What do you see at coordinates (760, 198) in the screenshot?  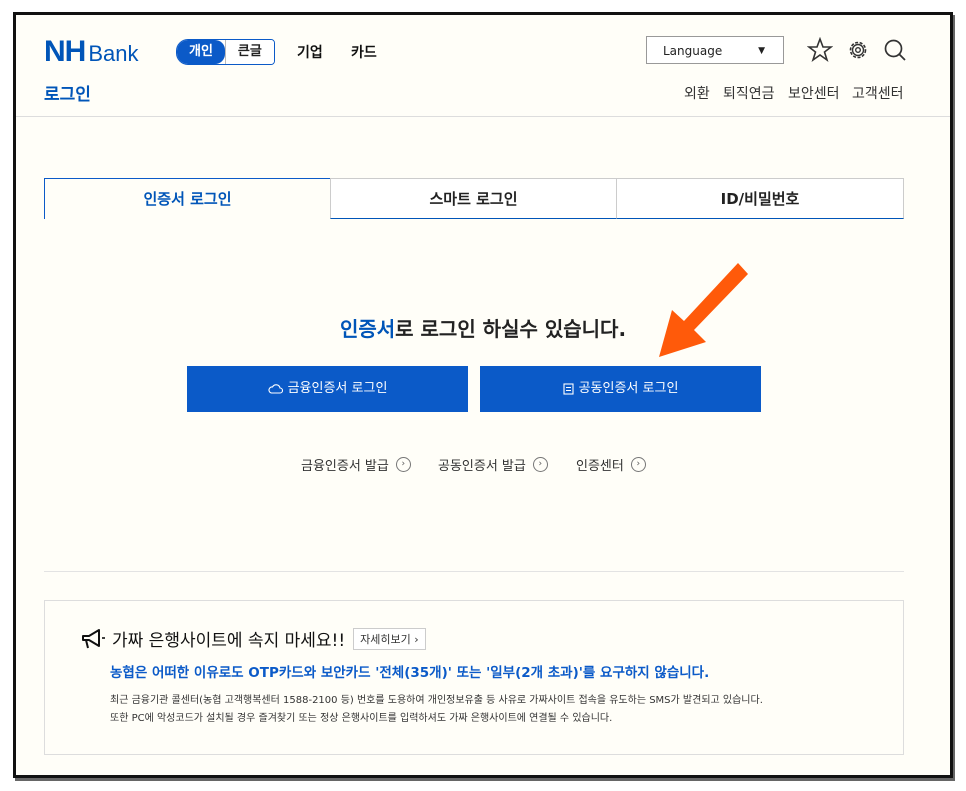 I see `tab-id-password: ID/비밀번호` at bounding box center [760, 198].